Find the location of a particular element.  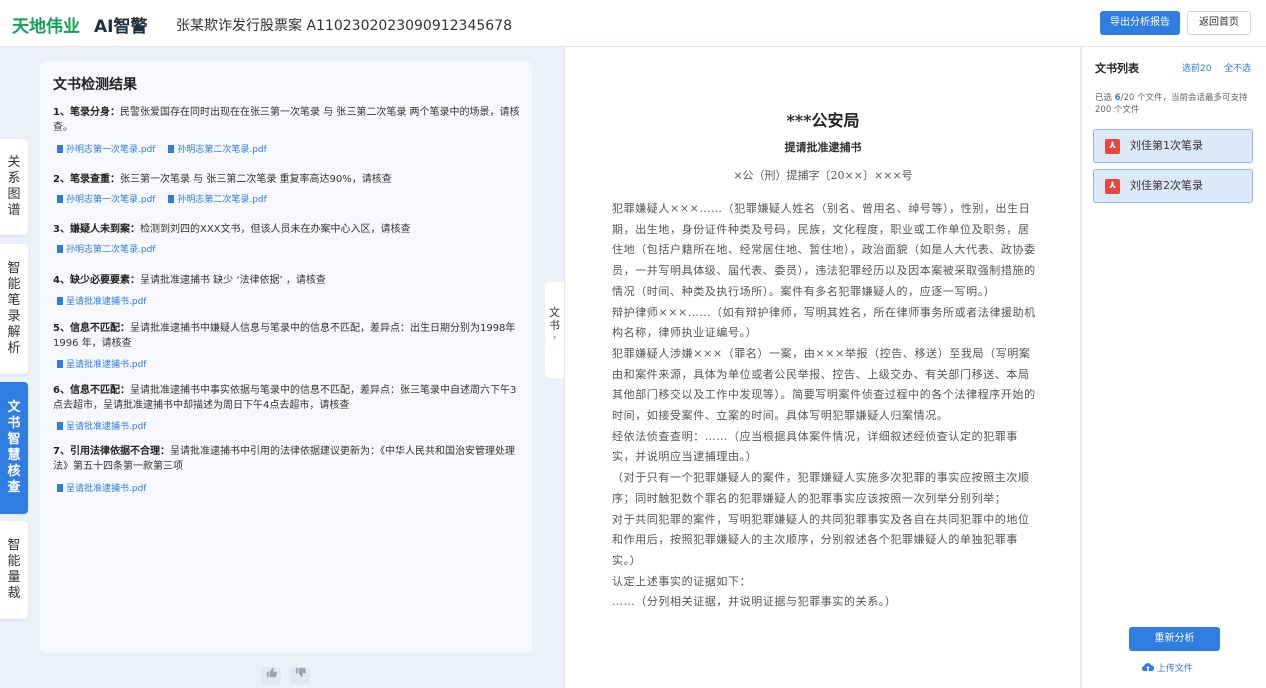

select-first-20-link: 选前20 is located at coordinates (1196, 67).